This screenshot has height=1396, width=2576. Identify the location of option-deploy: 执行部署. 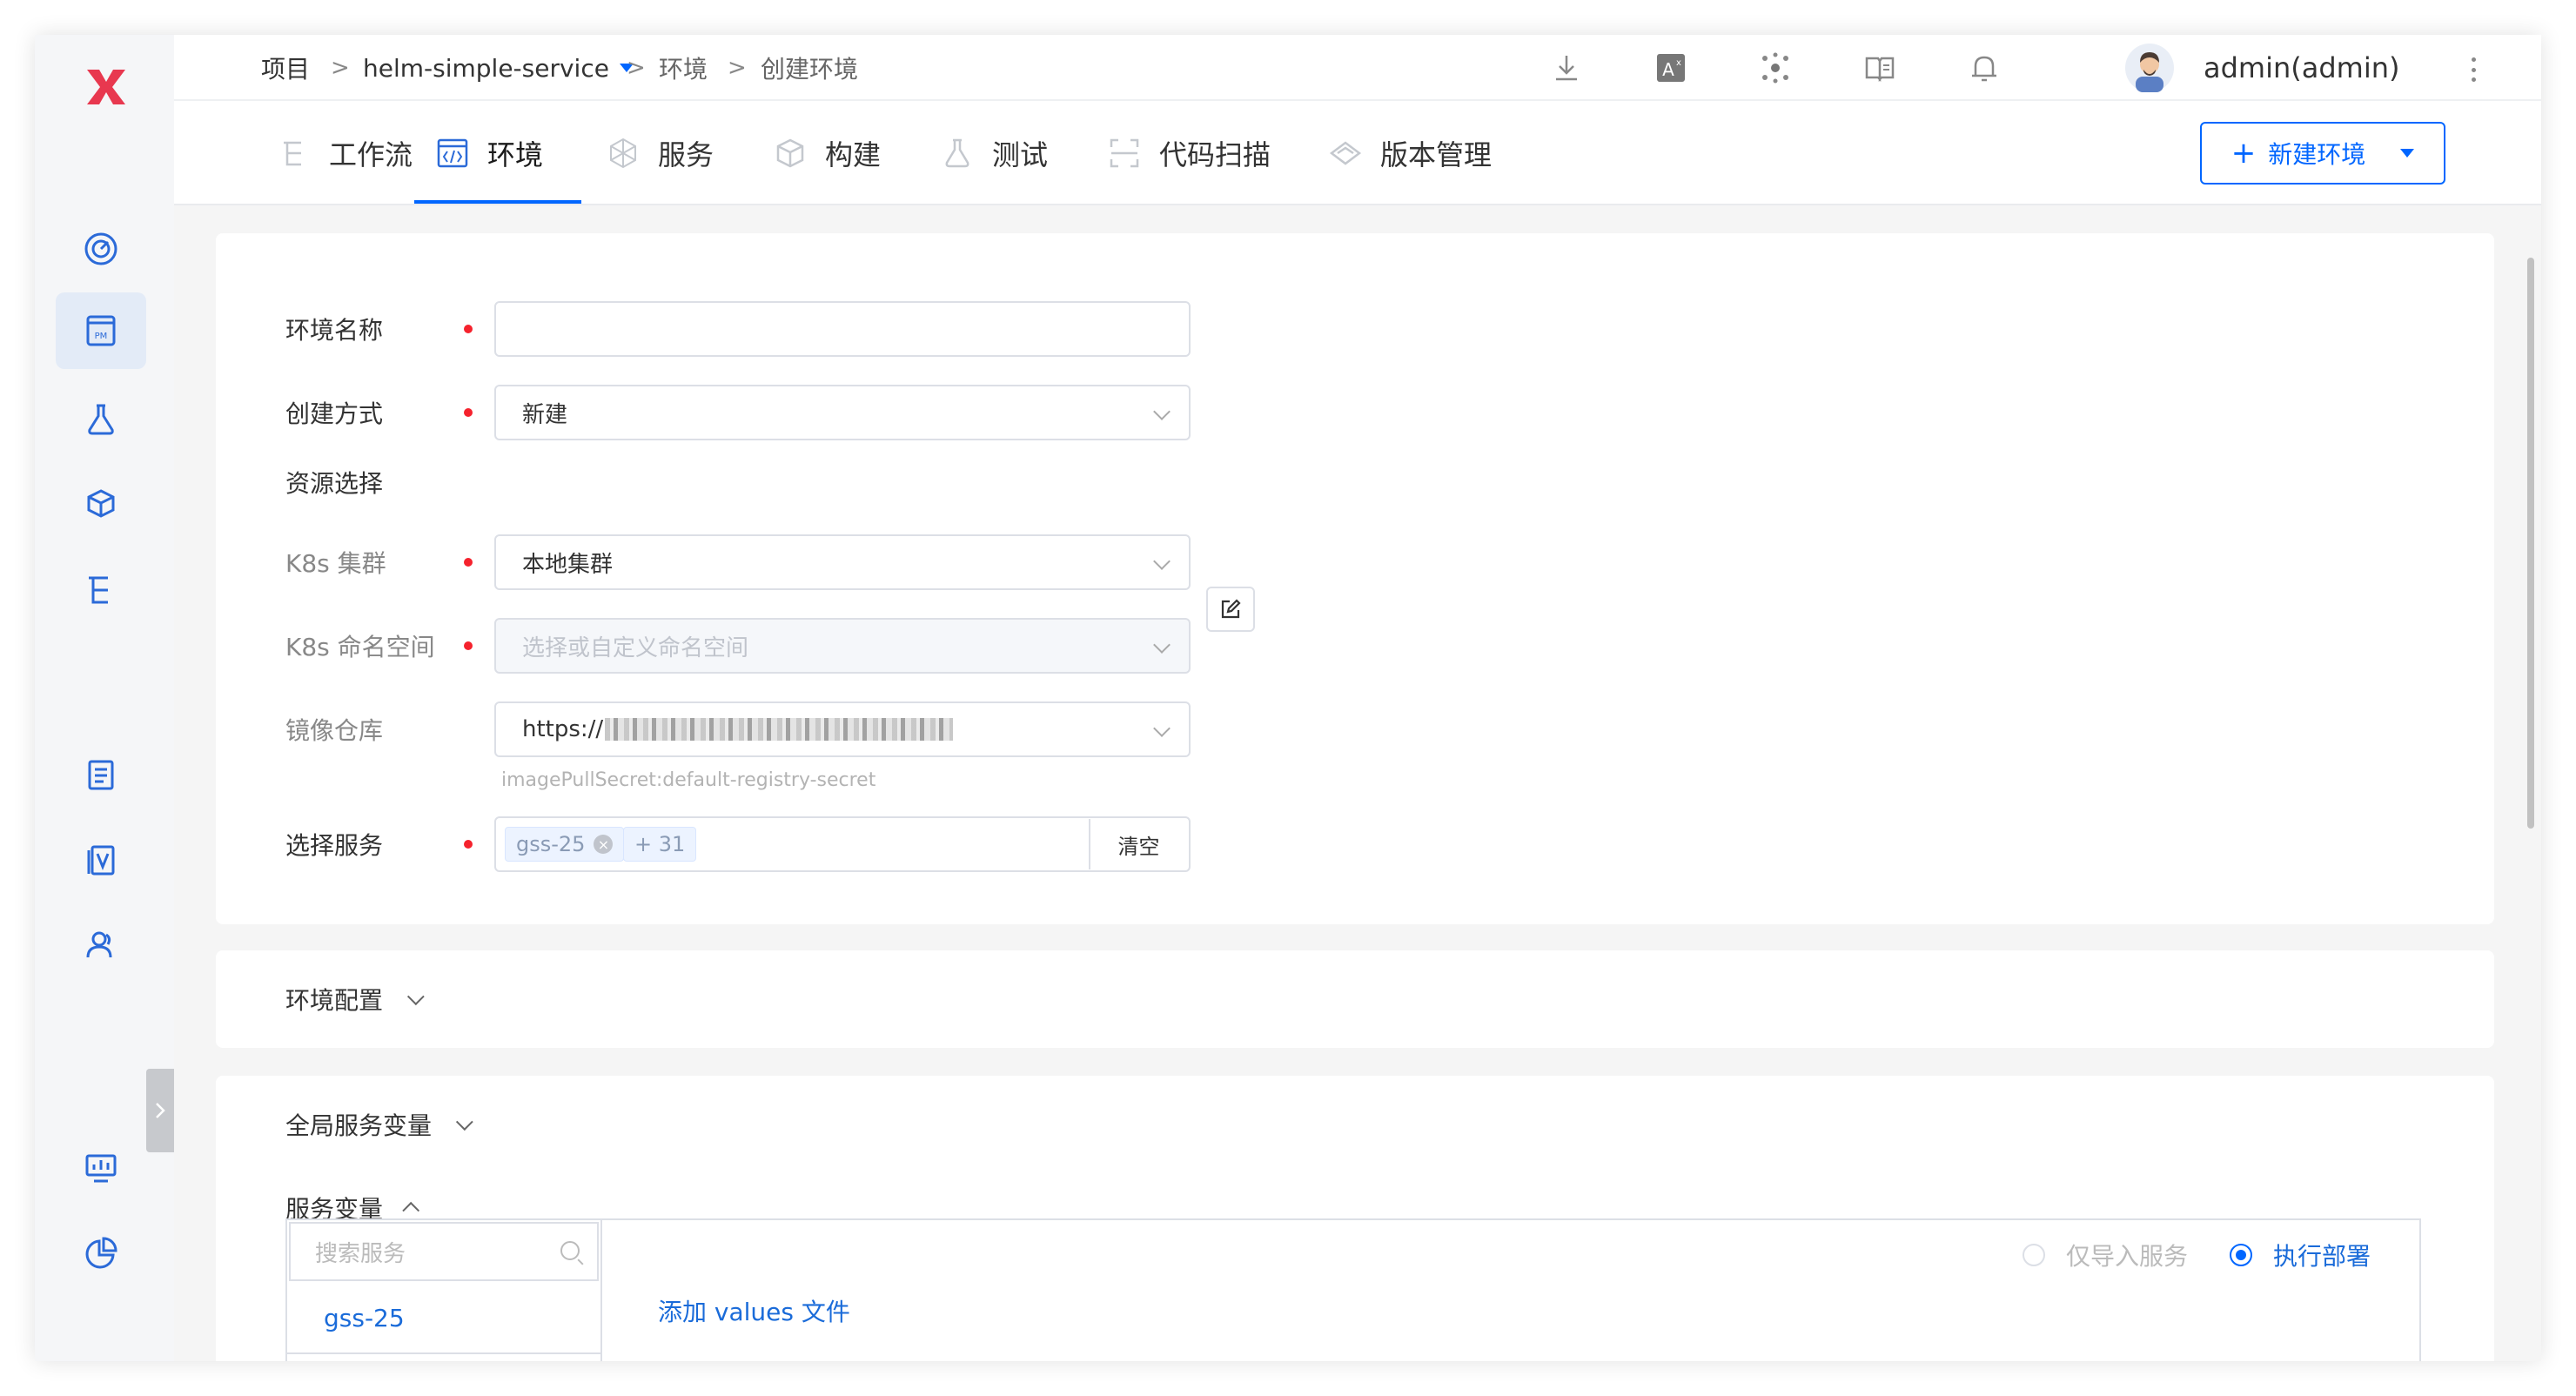
(2300, 1255).